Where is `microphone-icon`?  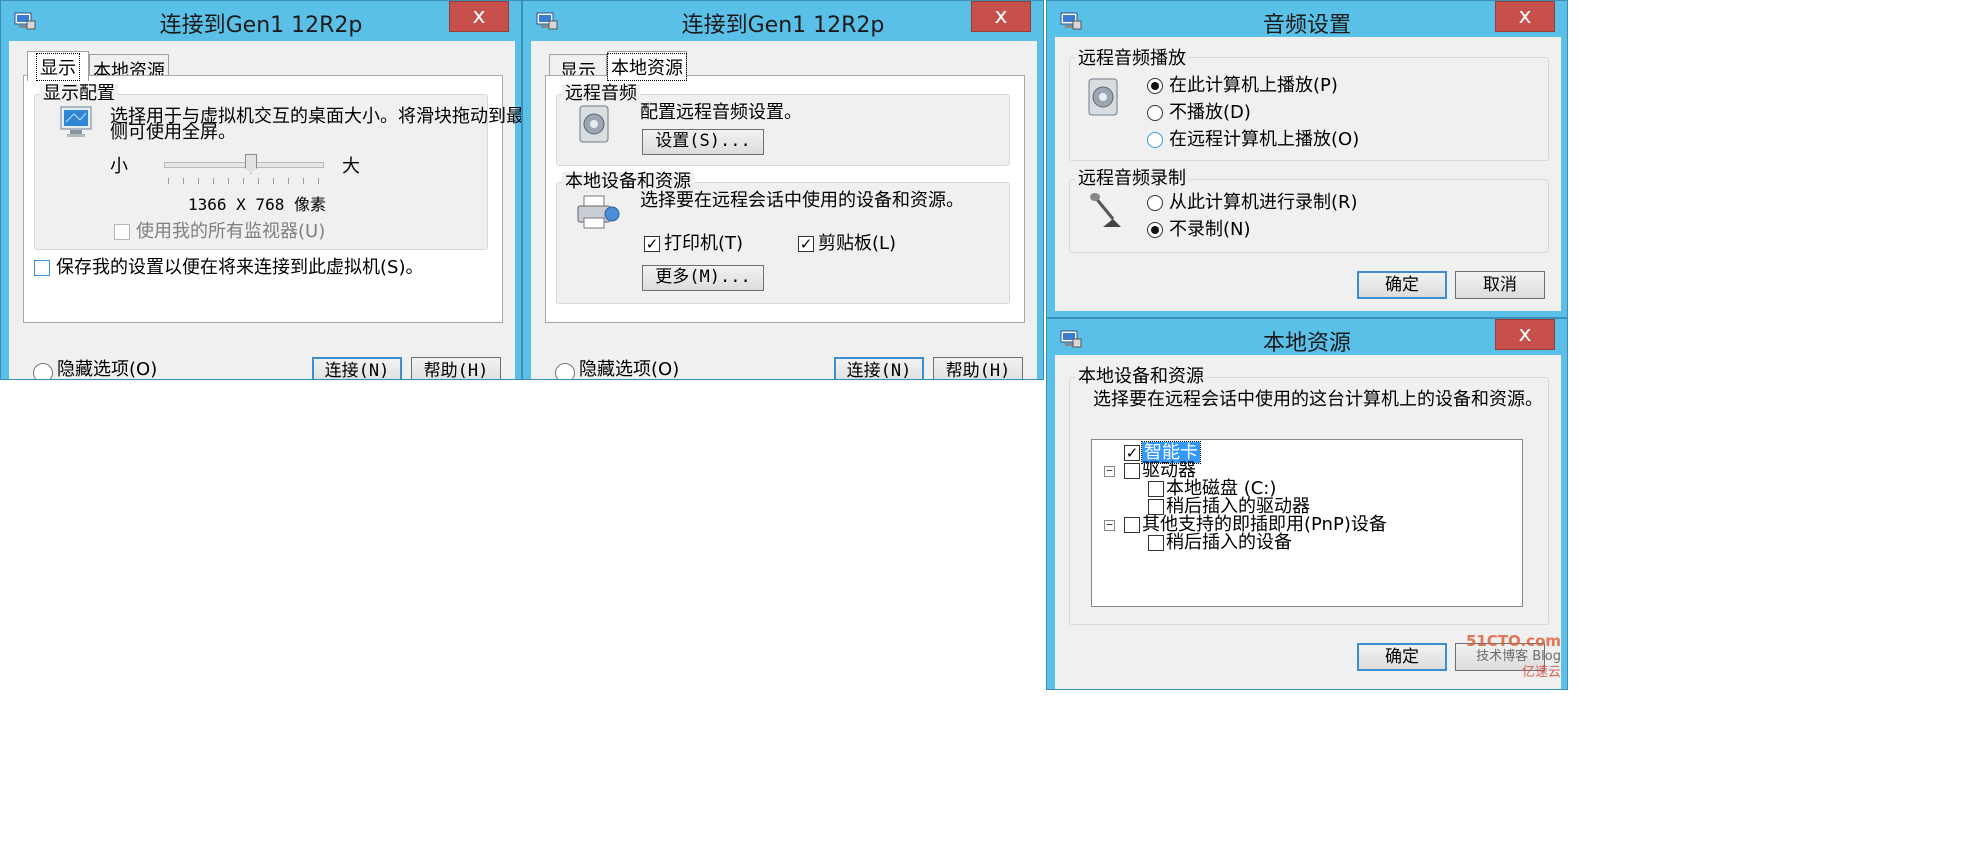
microphone-icon is located at coordinates (1105, 210).